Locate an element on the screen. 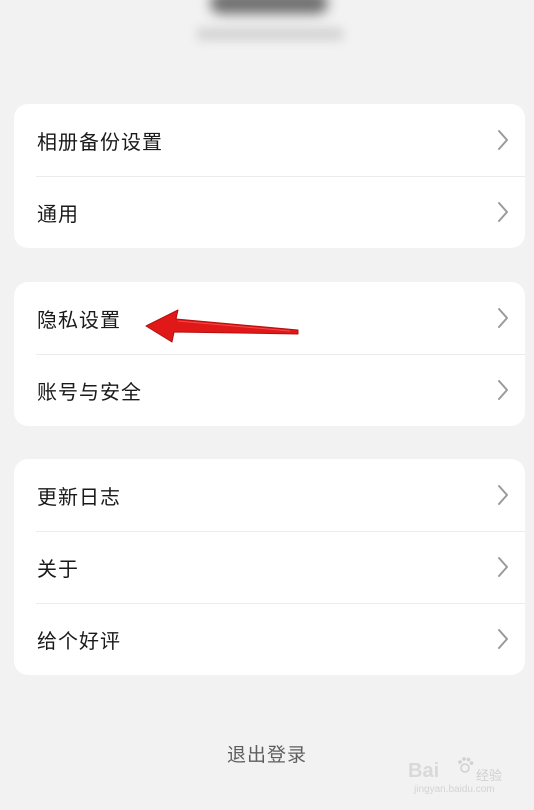 This screenshot has width=534, height=810. row-label: 相册备份设置 is located at coordinates (100, 141).